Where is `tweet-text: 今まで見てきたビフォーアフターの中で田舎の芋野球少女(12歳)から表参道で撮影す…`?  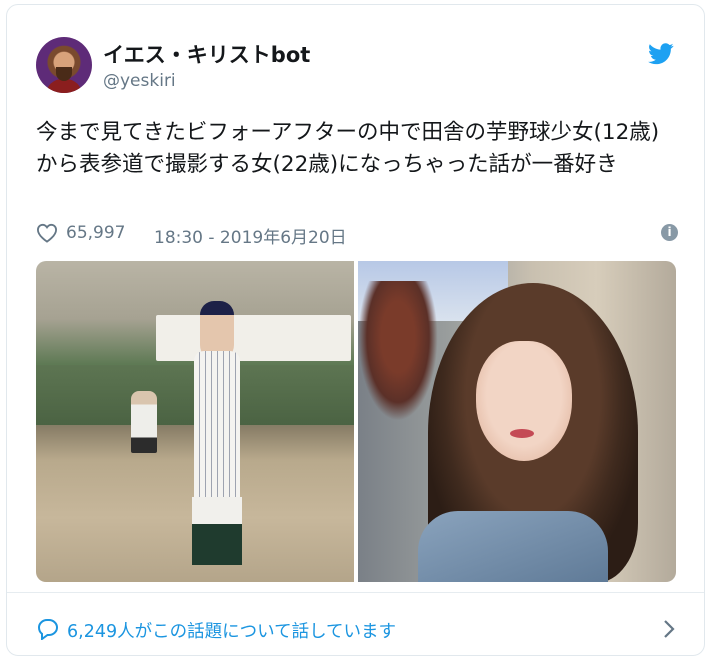
tweet-text: 今まで見てきたビフォーアフターの中で田舎の芋野球少女(12歳)から表参道で撮影す… is located at coordinates (348, 148).